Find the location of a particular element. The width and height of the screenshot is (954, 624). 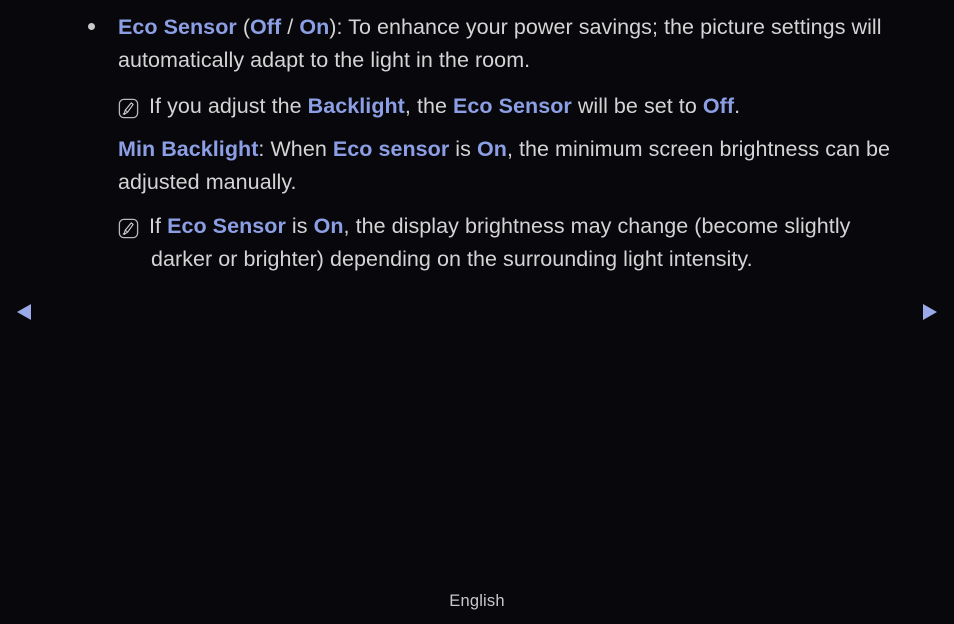

term-eco-sensor-3: Eco sensor is located at coordinates (391, 149).